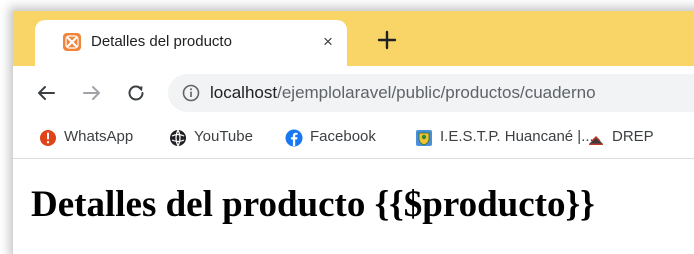 The width and height of the screenshot is (694, 254). I want to click on tab-title: Detalles del producto, so click(161, 41).